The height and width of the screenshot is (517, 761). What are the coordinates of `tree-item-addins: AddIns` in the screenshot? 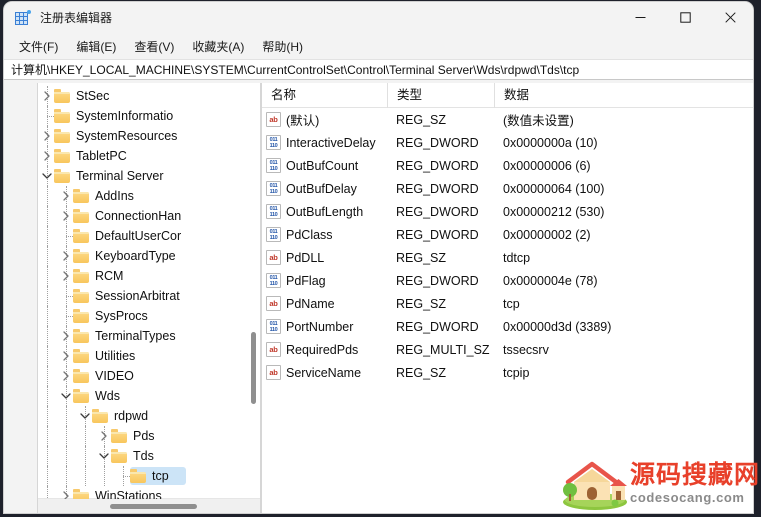 It's located at (149, 196).